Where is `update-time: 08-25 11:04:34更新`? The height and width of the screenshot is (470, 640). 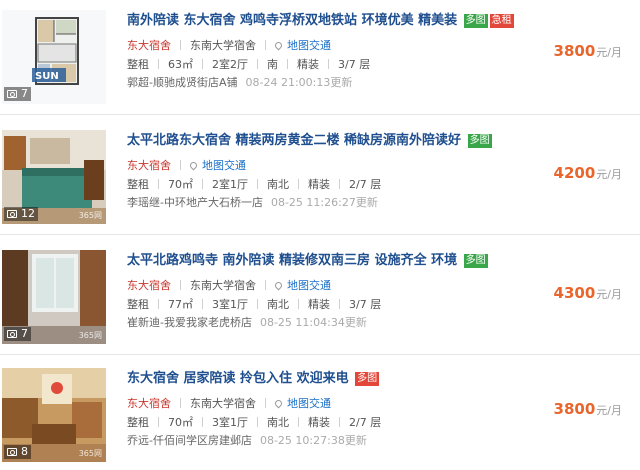
update-time: 08-25 11:04:34更新 is located at coordinates (313, 322).